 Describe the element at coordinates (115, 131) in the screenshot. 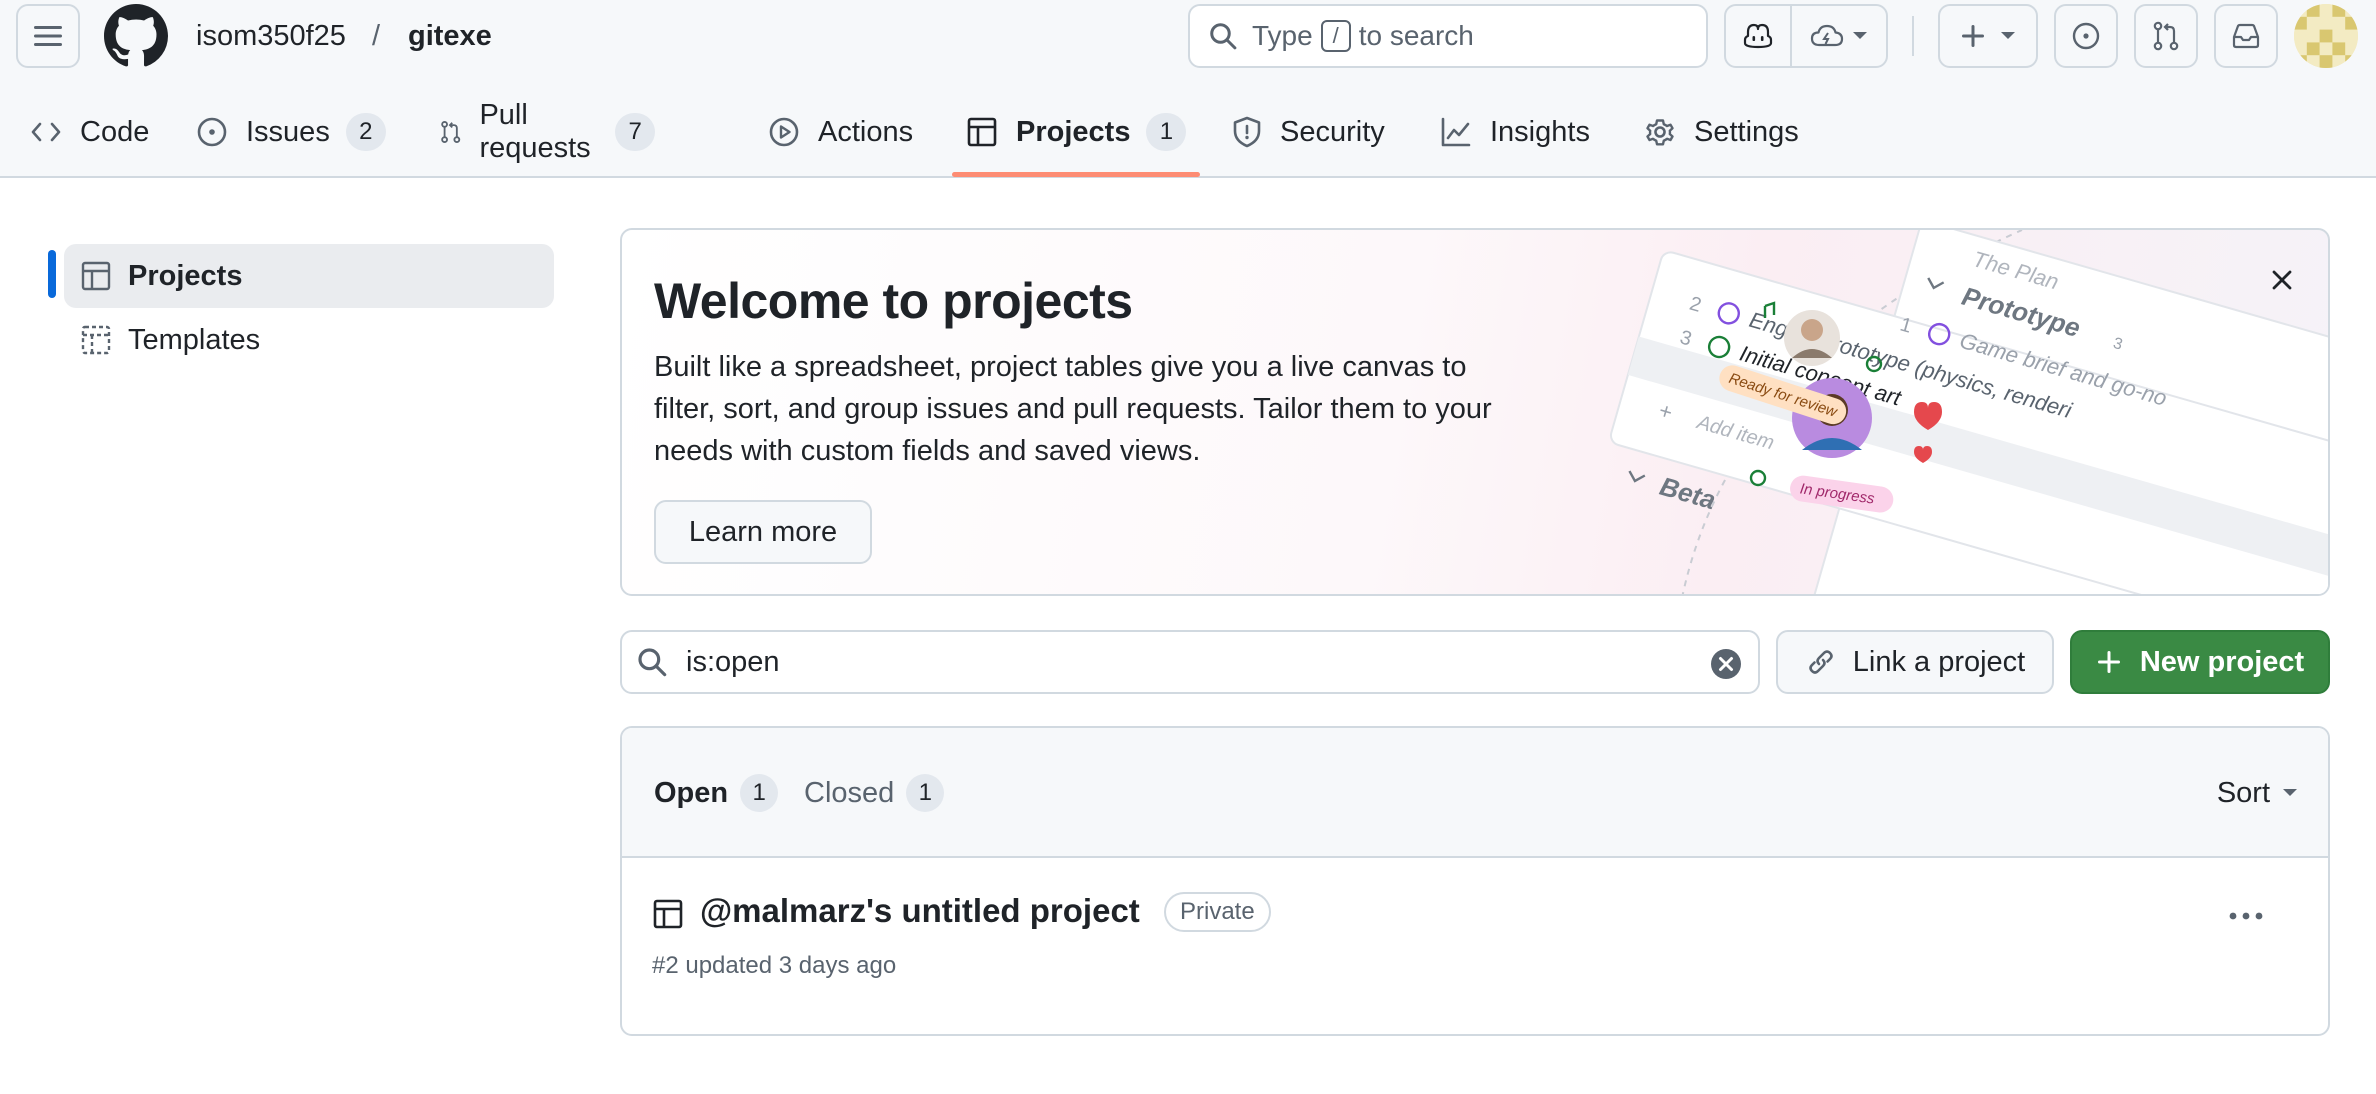

I see `tab-code-label: Code` at that location.